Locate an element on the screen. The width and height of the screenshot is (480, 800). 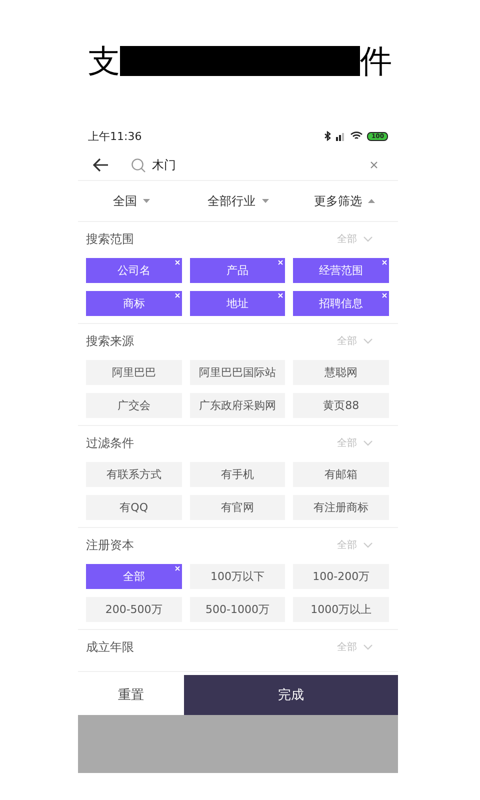
bluetooth-icon is located at coordinates (328, 136).